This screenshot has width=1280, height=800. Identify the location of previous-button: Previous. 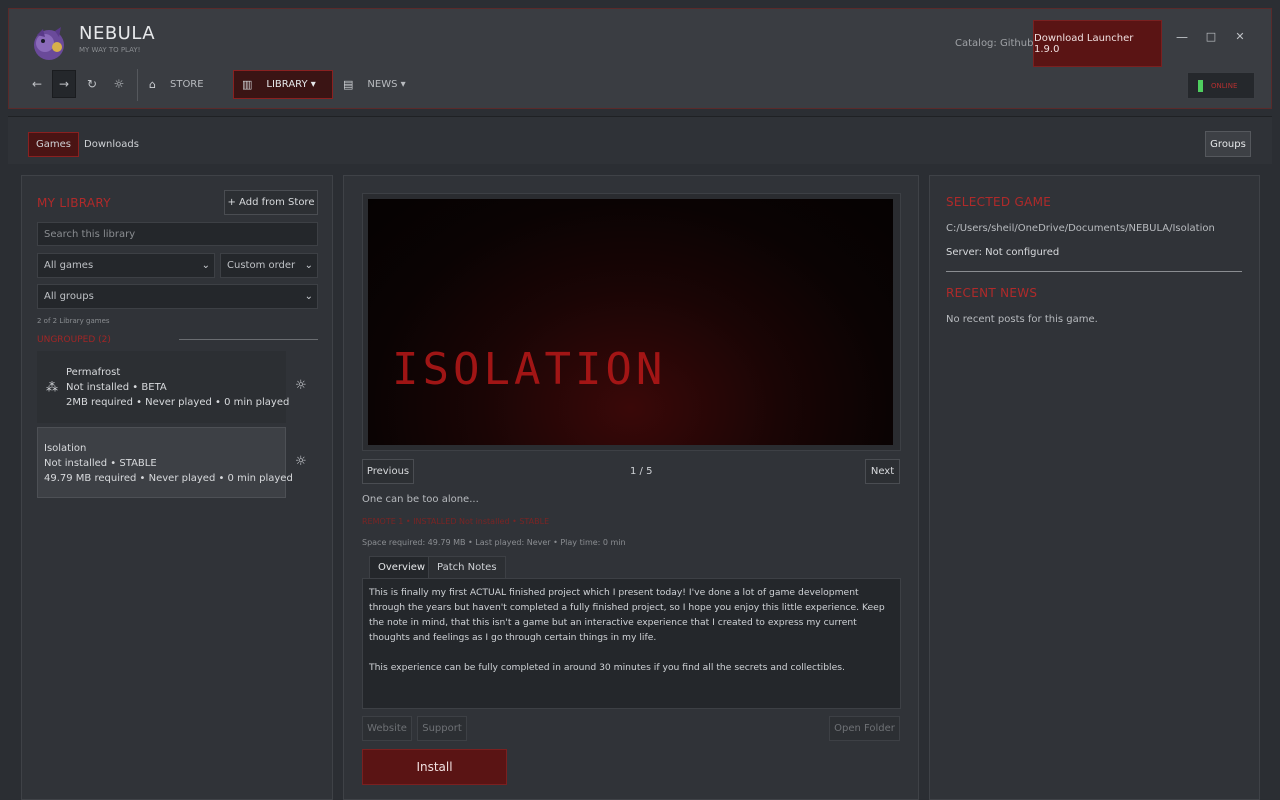
(388, 471).